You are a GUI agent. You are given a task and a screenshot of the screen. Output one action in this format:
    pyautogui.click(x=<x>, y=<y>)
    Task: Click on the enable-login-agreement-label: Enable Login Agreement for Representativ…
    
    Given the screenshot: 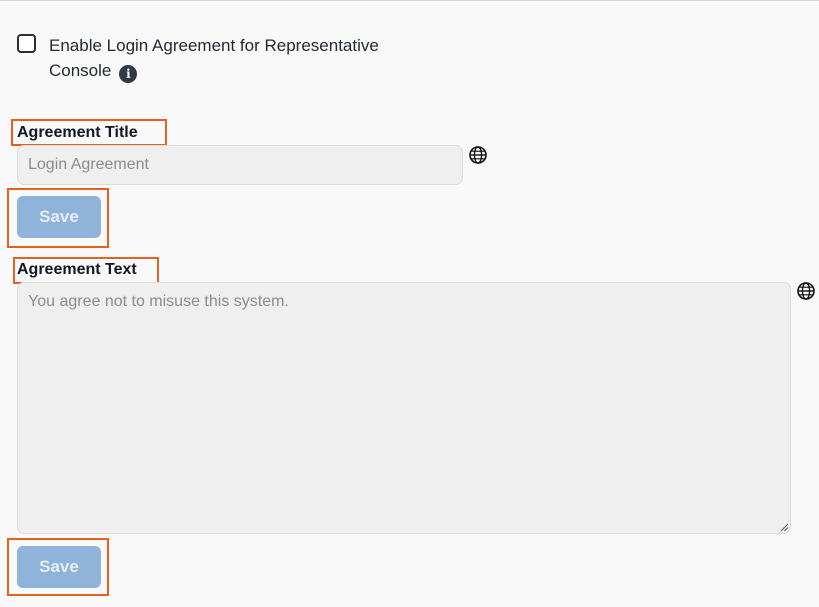 What is the action you would take?
    pyautogui.click(x=239, y=58)
    